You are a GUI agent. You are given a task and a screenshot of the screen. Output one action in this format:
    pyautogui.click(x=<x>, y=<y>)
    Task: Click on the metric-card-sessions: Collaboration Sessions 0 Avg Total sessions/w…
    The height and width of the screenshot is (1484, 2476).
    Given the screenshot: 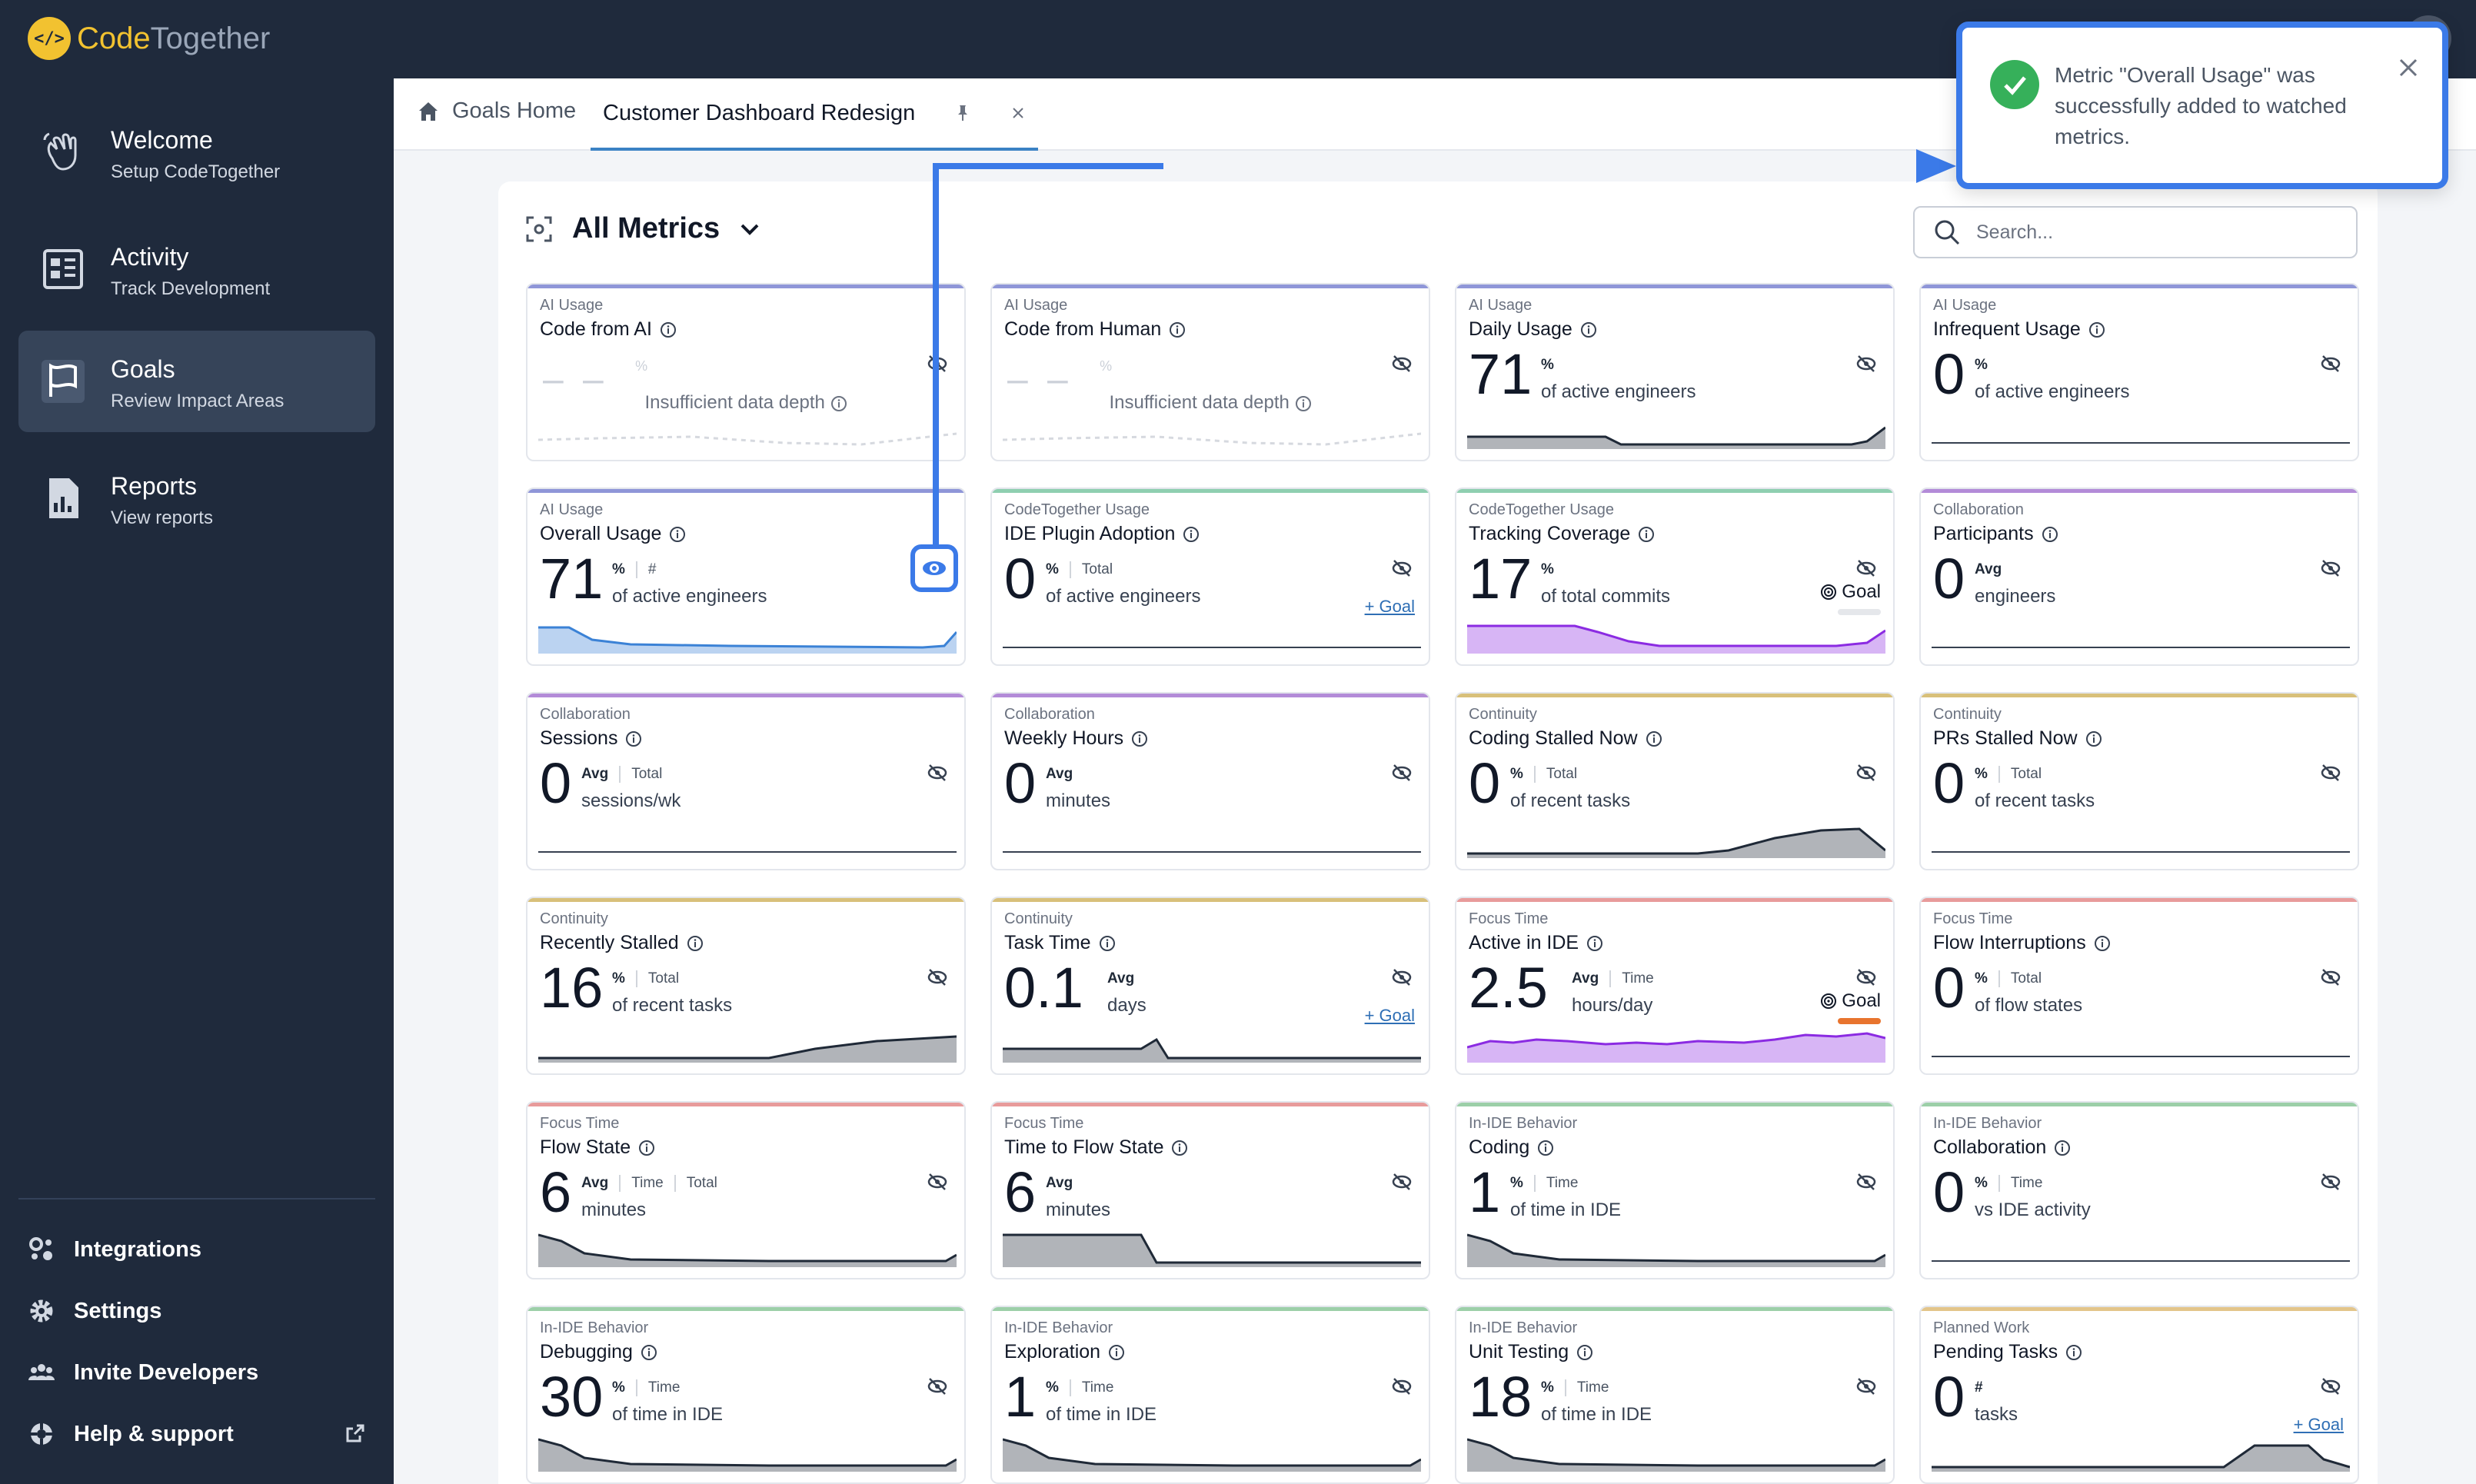 What is the action you would take?
    pyautogui.click(x=746, y=781)
    